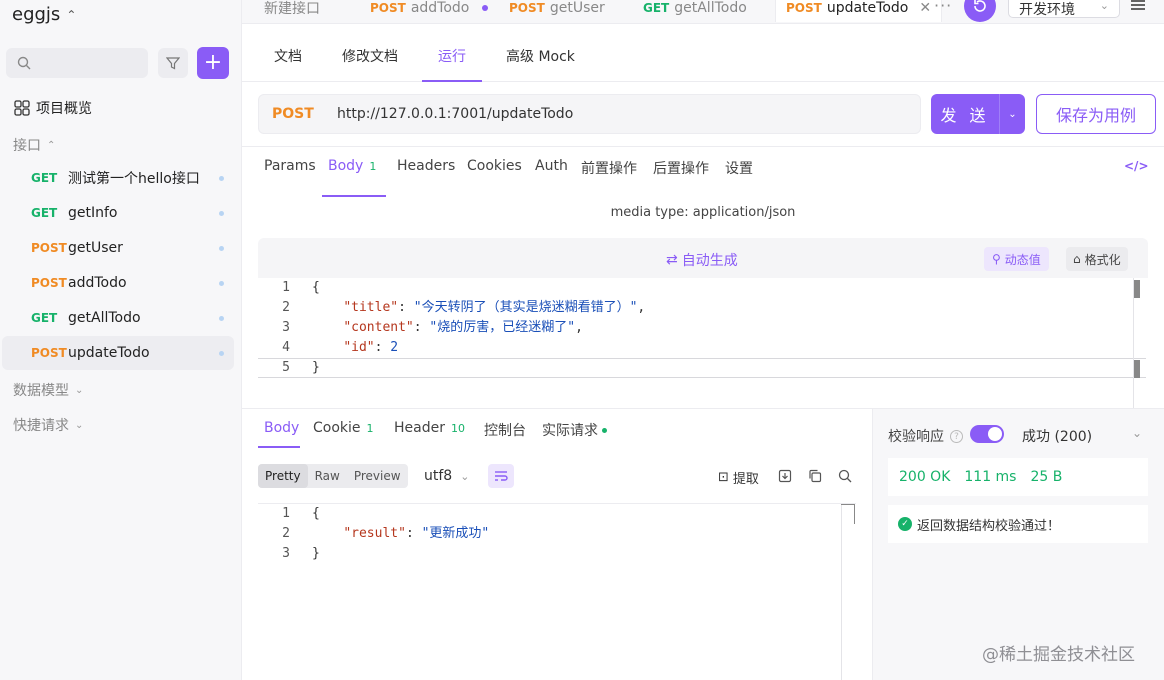  Describe the element at coordinates (281, 428) in the screenshot. I see `resp-tab-body: Body` at that location.